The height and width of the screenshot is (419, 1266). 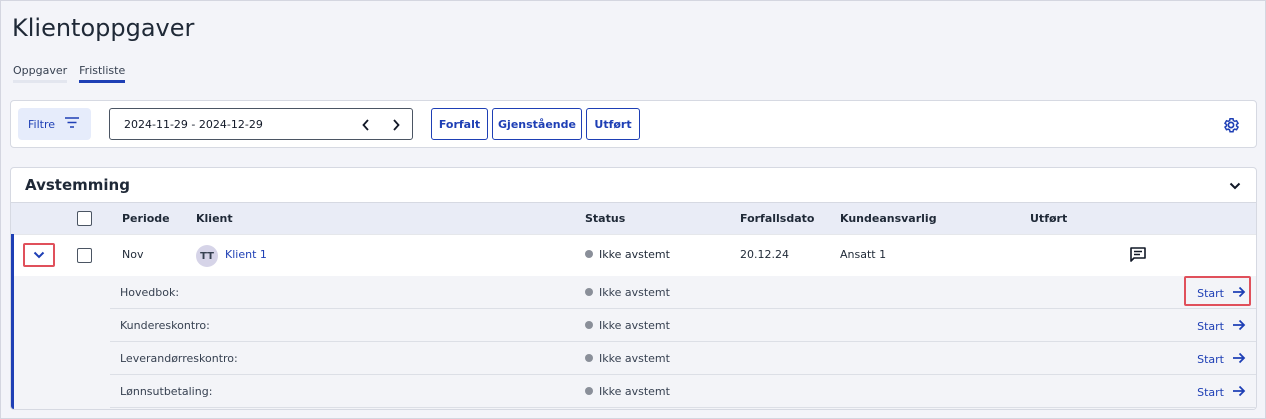 What do you see at coordinates (40, 73) in the screenshot?
I see `tab-oppgaver: Oppgaver` at bounding box center [40, 73].